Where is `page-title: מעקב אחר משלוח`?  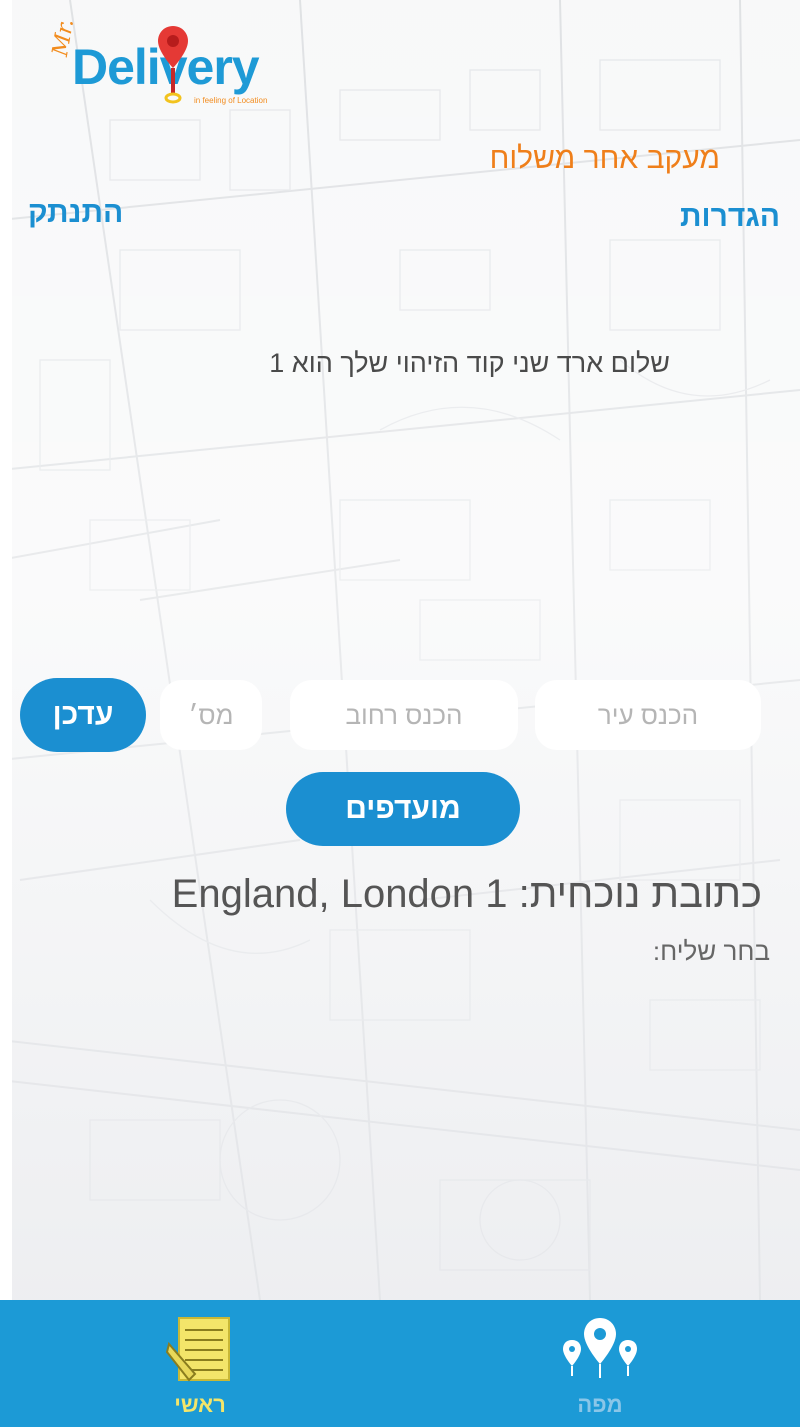
page-title: מעקב אחר משלוח is located at coordinates (604, 158).